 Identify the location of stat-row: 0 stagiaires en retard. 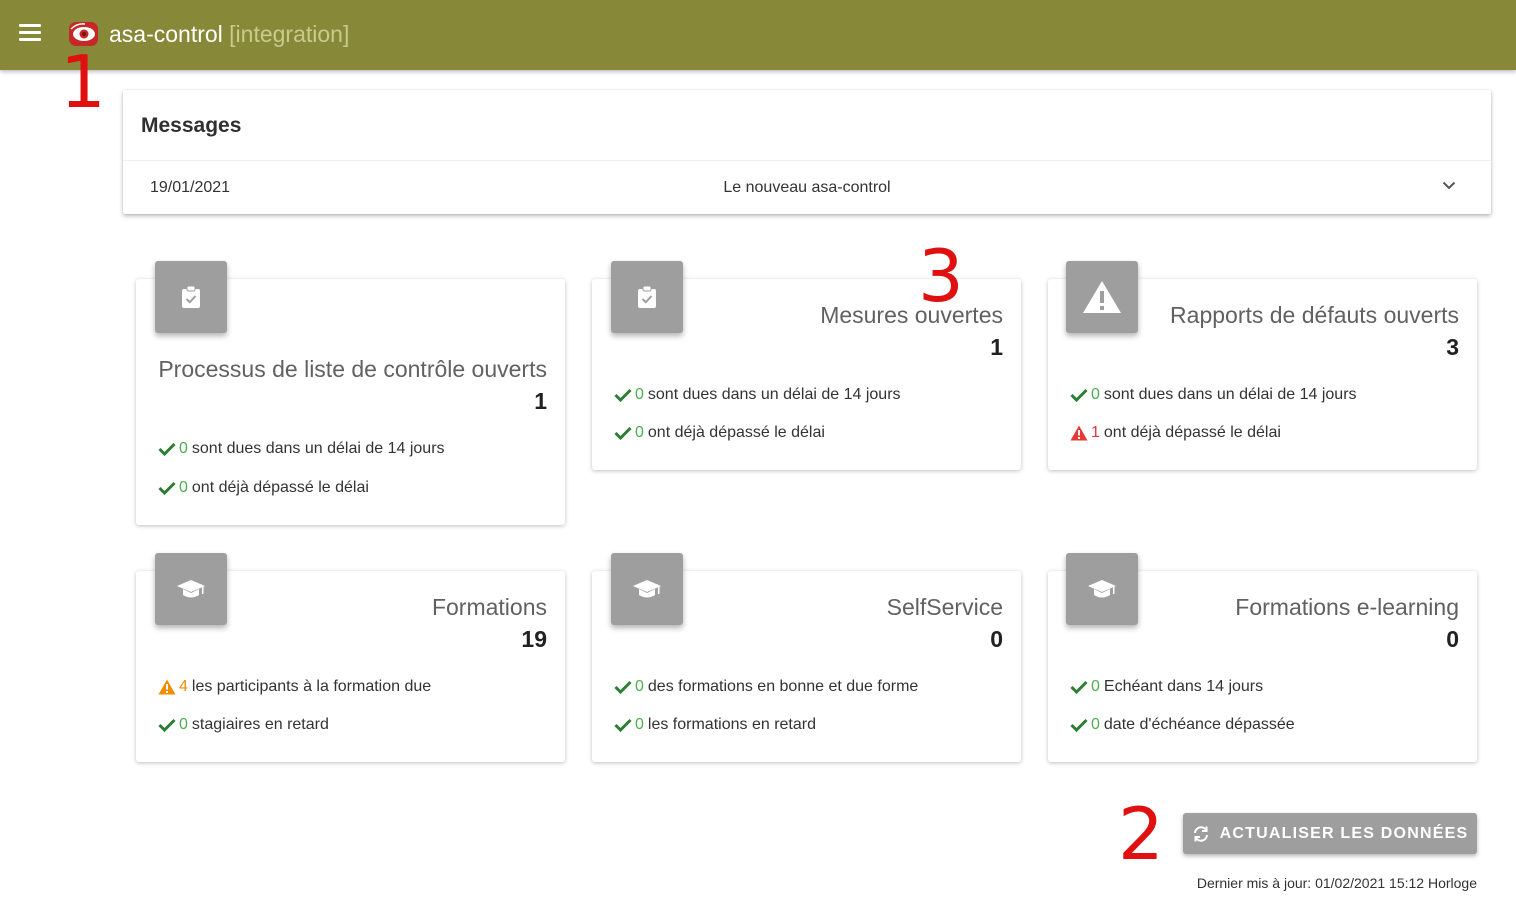
(243, 725).